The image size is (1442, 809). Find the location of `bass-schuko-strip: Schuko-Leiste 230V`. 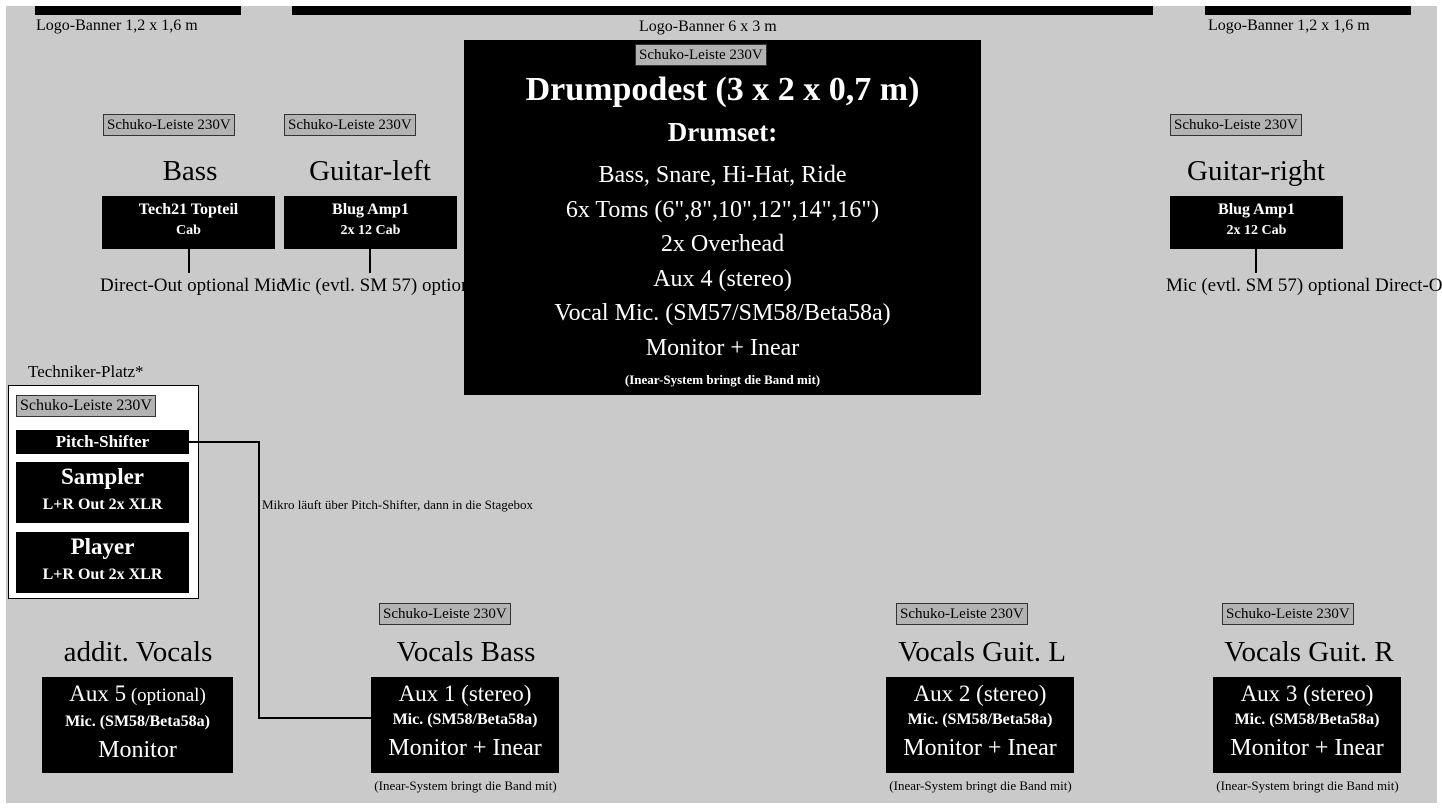

bass-schuko-strip: Schuko-Leiste 230V is located at coordinates (169, 125).